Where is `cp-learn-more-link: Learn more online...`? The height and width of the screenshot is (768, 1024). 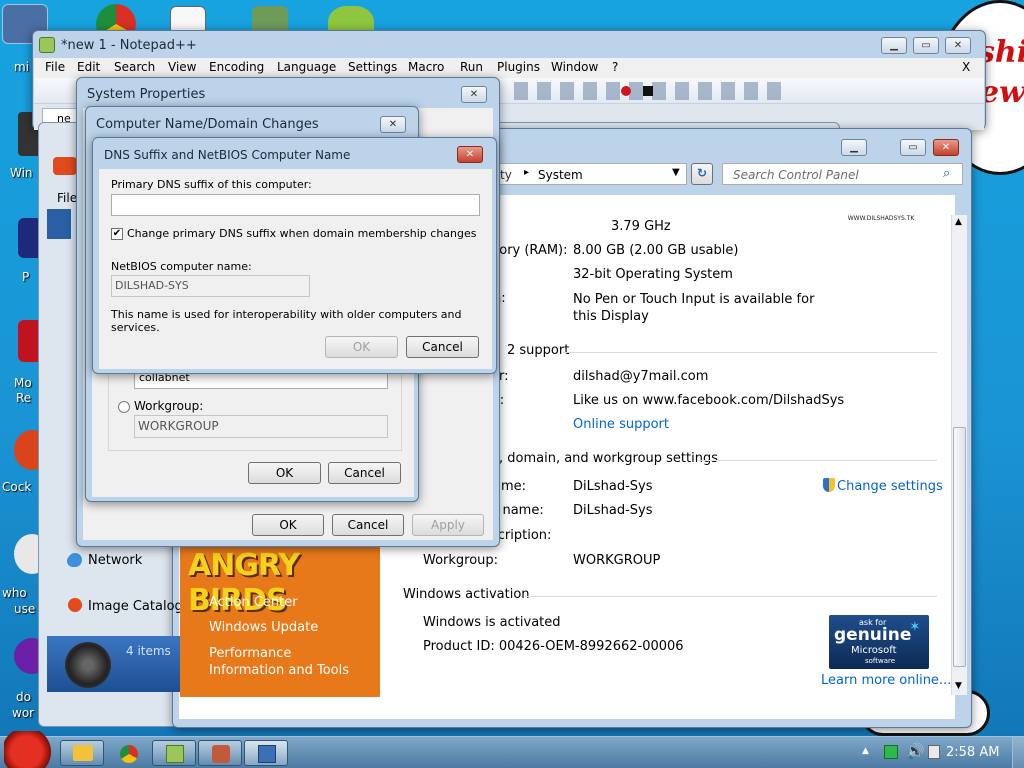
cp-learn-more-link: Learn more online... is located at coordinates (886, 680).